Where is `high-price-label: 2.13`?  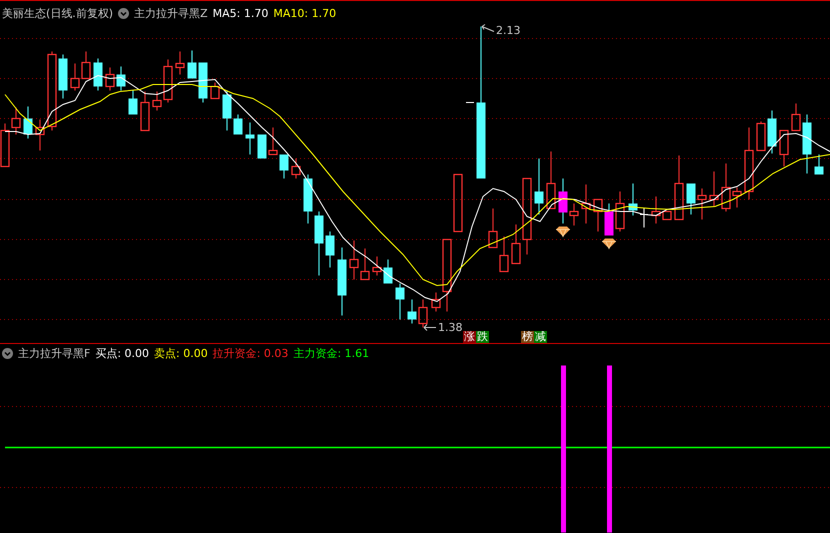 high-price-label: 2.13 is located at coordinates (508, 30).